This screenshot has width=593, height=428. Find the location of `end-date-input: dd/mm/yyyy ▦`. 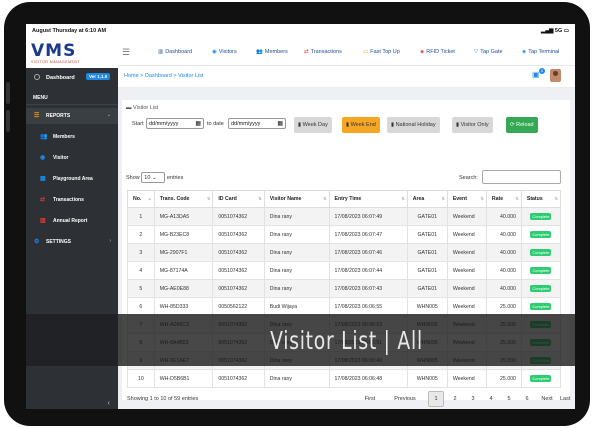

end-date-input: dd/mm/yyyy ▦ is located at coordinates (257, 123).